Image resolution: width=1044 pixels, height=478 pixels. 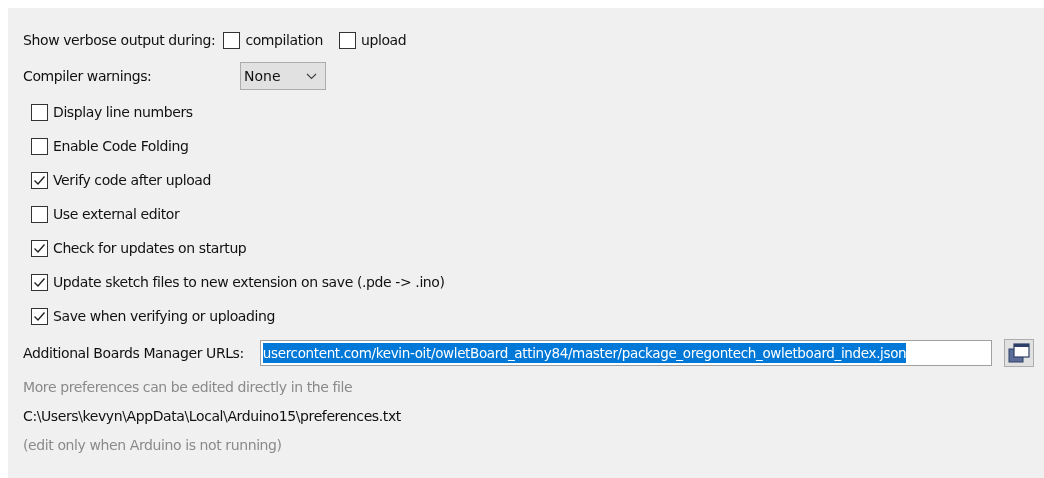 What do you see at coordinates (121, 146) in the screenshot?
I see `checkbox-label: Enable Code Folding` at bounding box center [121, 146].